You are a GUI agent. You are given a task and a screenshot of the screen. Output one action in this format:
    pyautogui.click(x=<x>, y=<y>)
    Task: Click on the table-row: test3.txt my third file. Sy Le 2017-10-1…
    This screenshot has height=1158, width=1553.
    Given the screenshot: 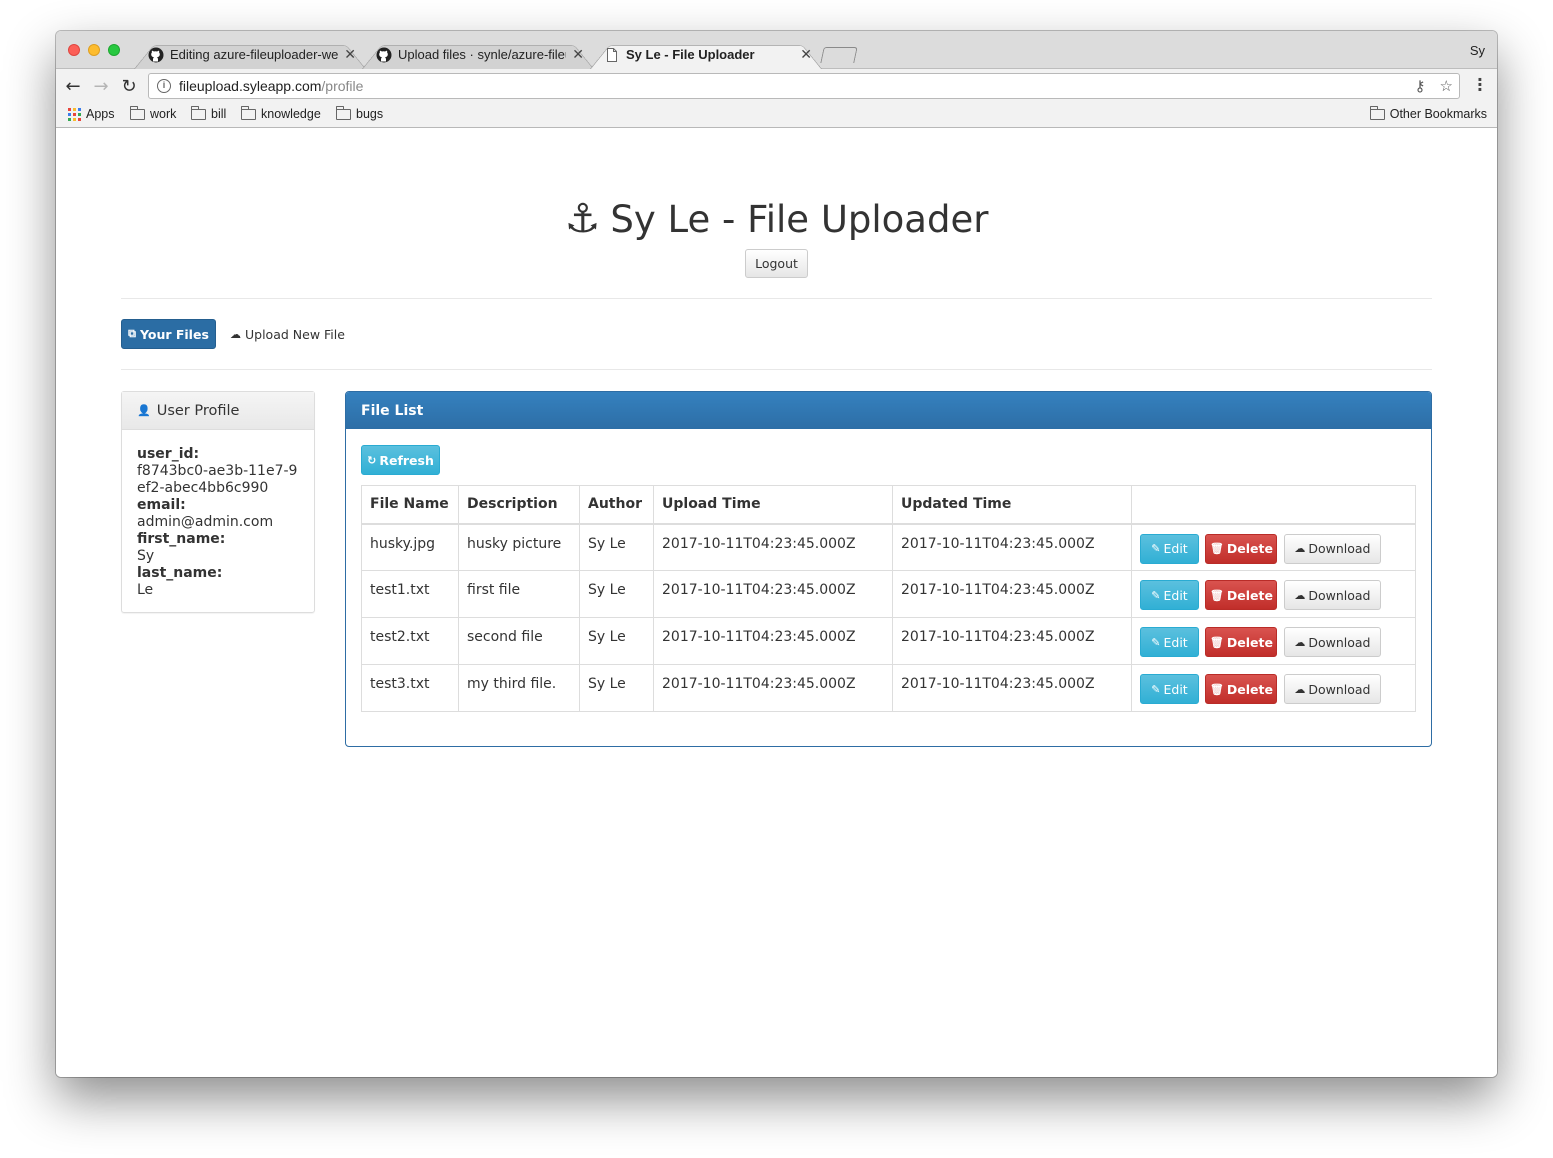 What is the action you would take?
    pyautogui.click(x=888, y=688)
    